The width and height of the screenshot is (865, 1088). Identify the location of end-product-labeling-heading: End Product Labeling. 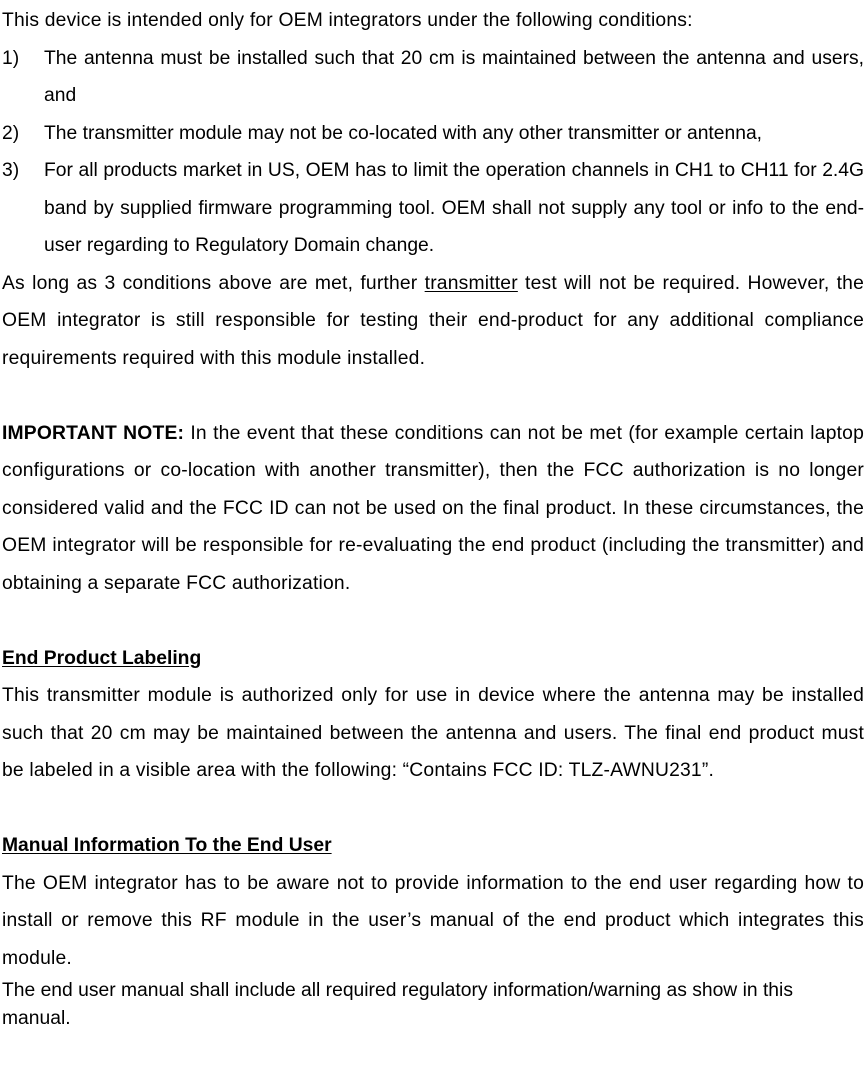
(433, 659).